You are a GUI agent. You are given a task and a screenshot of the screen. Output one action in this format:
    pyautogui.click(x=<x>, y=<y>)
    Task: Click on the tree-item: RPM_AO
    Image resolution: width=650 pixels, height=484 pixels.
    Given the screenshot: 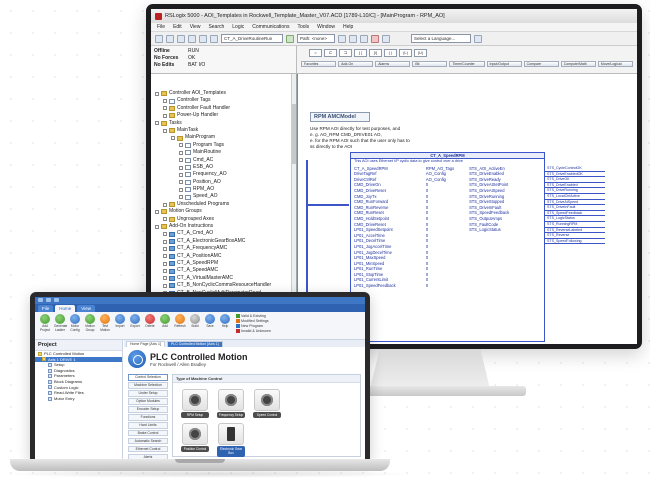 What is the action you would take?
    pyautogui.click(x=223, y=189)
    